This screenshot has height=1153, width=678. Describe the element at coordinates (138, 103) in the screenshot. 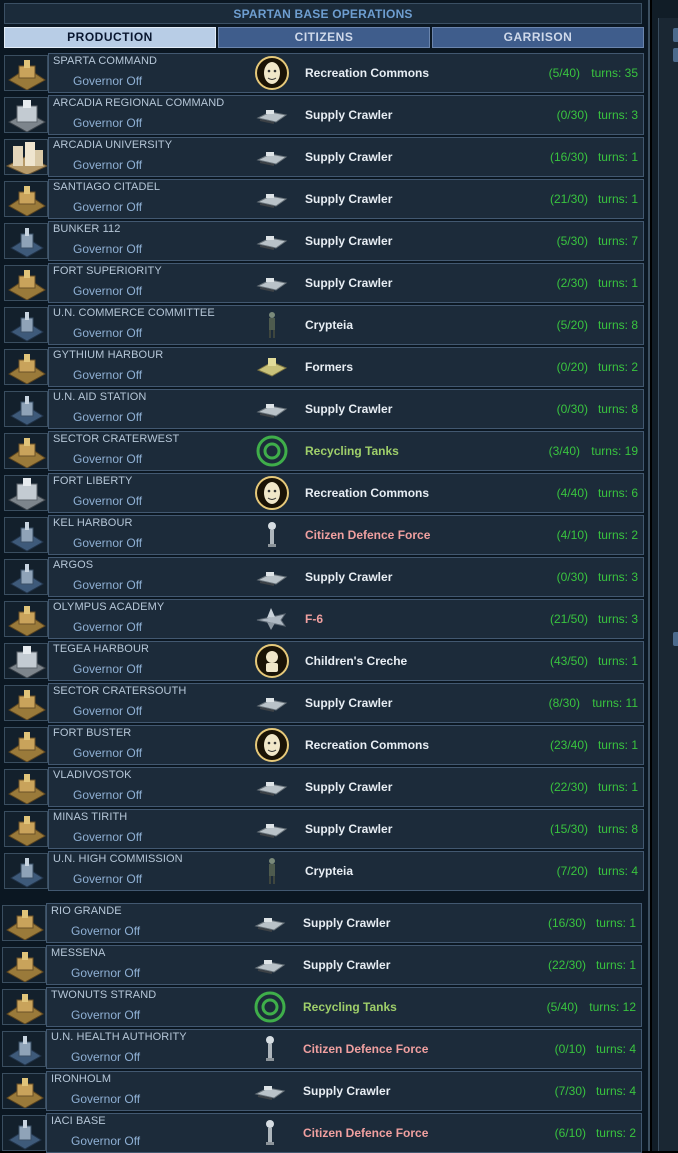

I see `base-name: ARCADIA REGIONAL COMMAND` at that location.